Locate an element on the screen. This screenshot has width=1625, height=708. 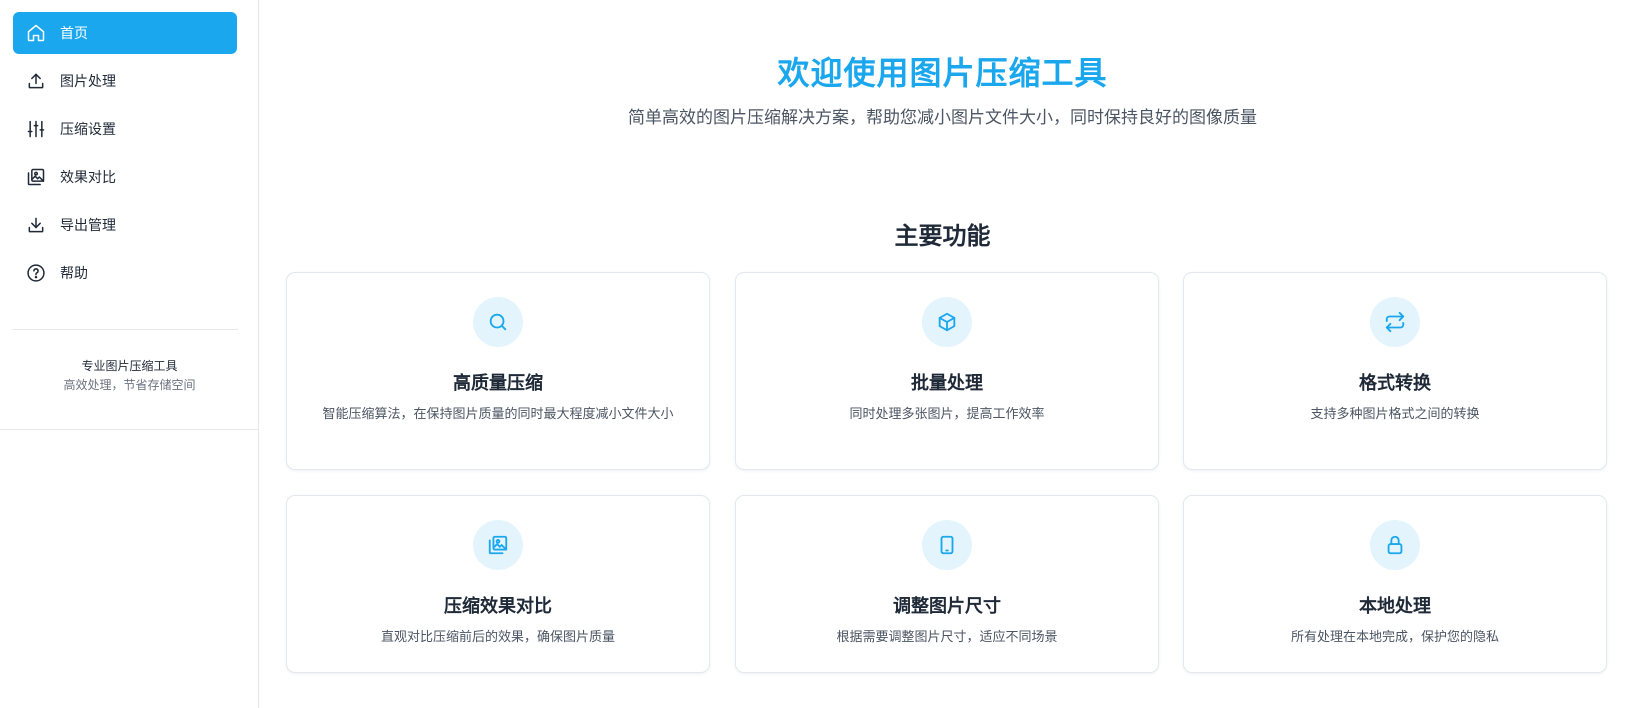
feature-card-desc: 同时处理多张图片，提高工作效率 is located at coordinates (947, 414).